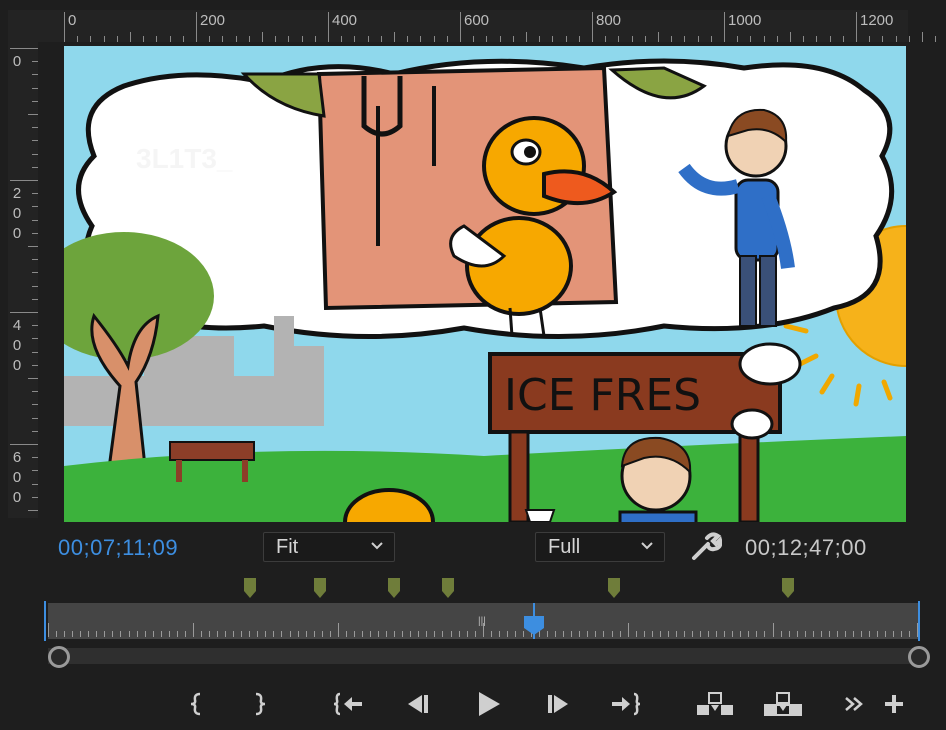  I want to click on out-point-line, so click(919, 621).